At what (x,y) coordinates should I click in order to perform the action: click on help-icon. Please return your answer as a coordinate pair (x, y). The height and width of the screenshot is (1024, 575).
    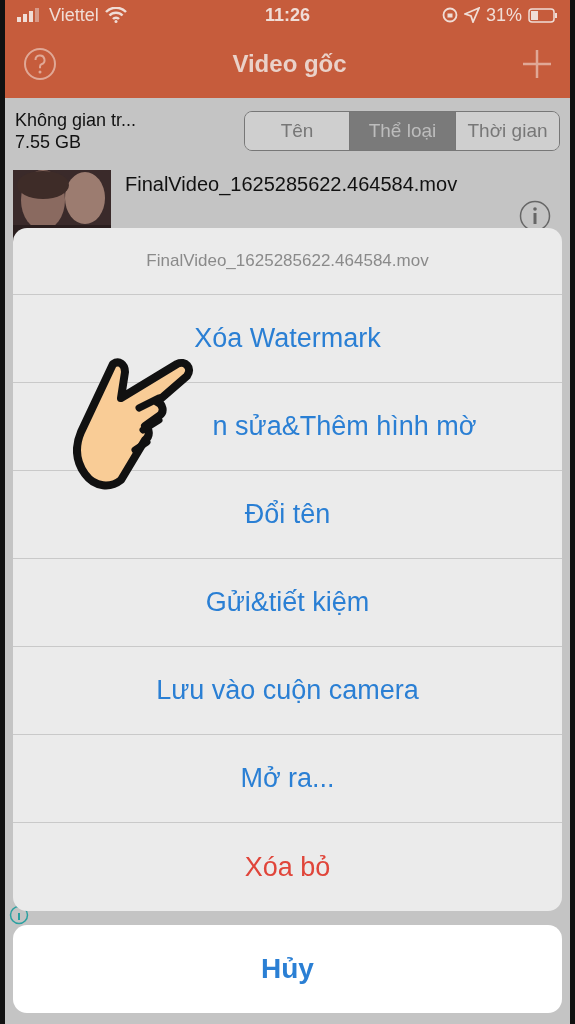
    Looking at the image, I should click on (40, 64).